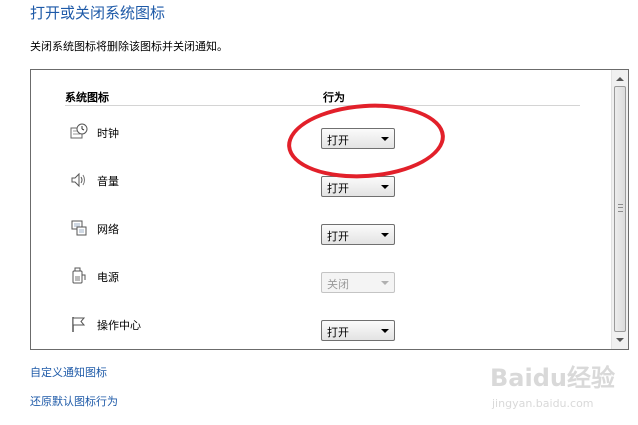  Describe the element at coordinates (87, 97) in the screenshot. I see `column-header-system-icons: 系统图标` at that location.